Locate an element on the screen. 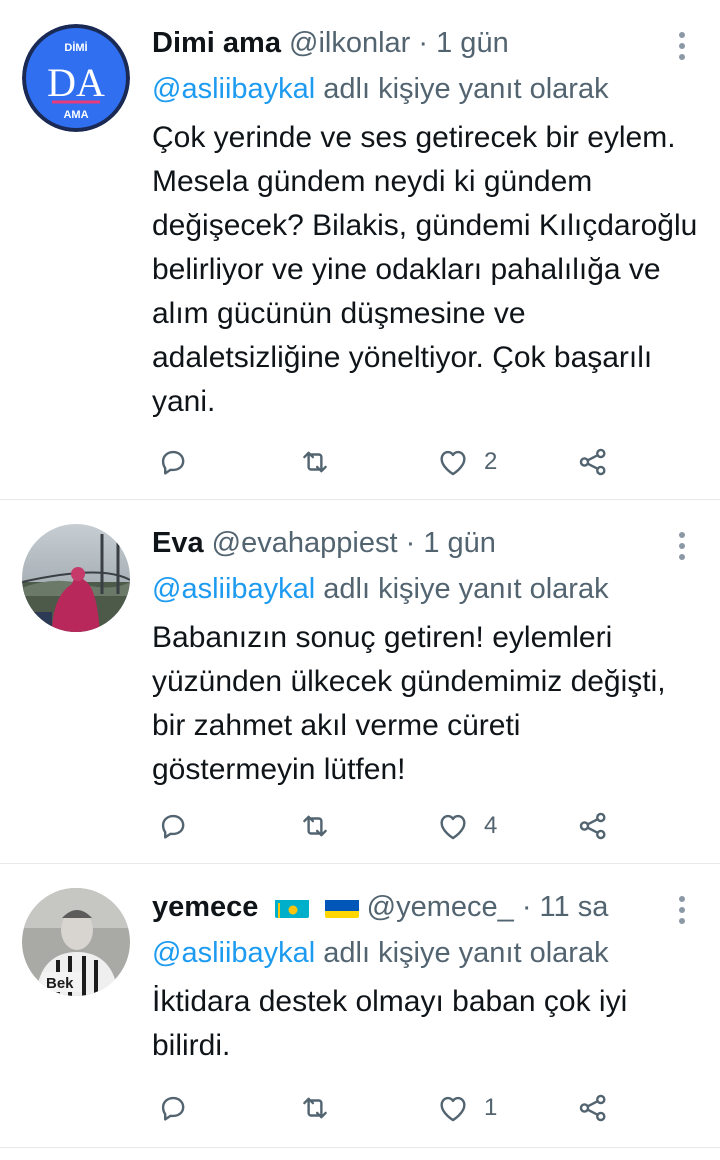  like-count: 2 is located at coordinates (491, 461).